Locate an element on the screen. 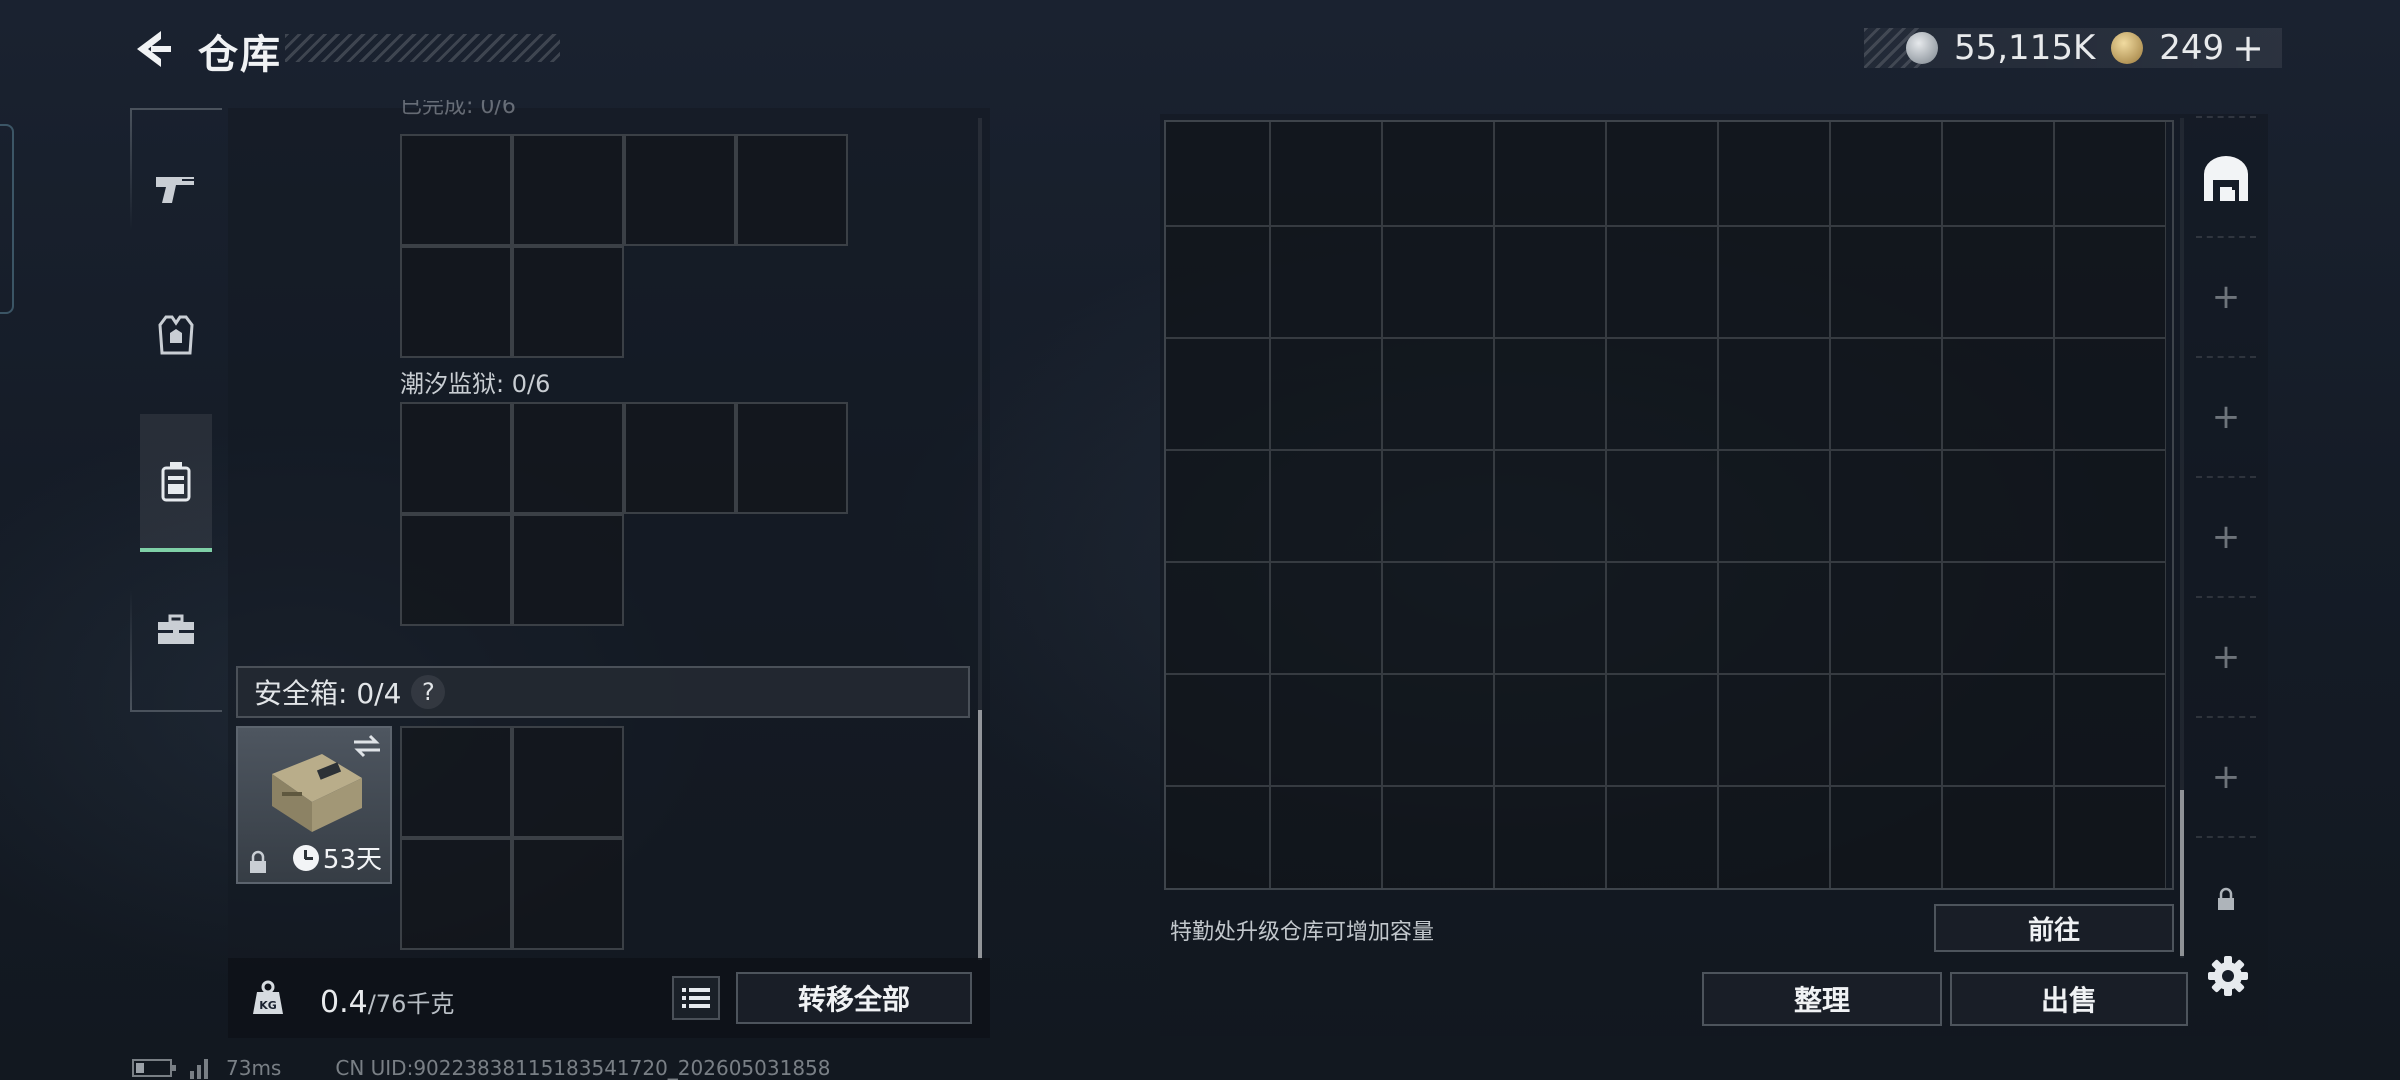 The width and height of the screenshot is (2400, 1080). warehouse-tab-main is located at coordinates (2226, 179).